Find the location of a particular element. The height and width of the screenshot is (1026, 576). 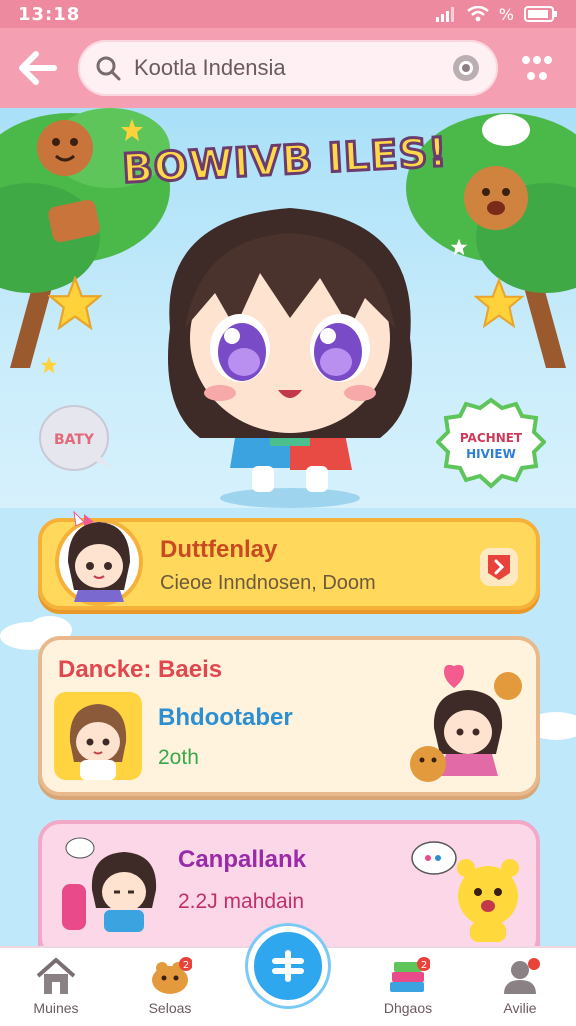

search-input: Kootla Indensia is located at coordinates (288, 68).